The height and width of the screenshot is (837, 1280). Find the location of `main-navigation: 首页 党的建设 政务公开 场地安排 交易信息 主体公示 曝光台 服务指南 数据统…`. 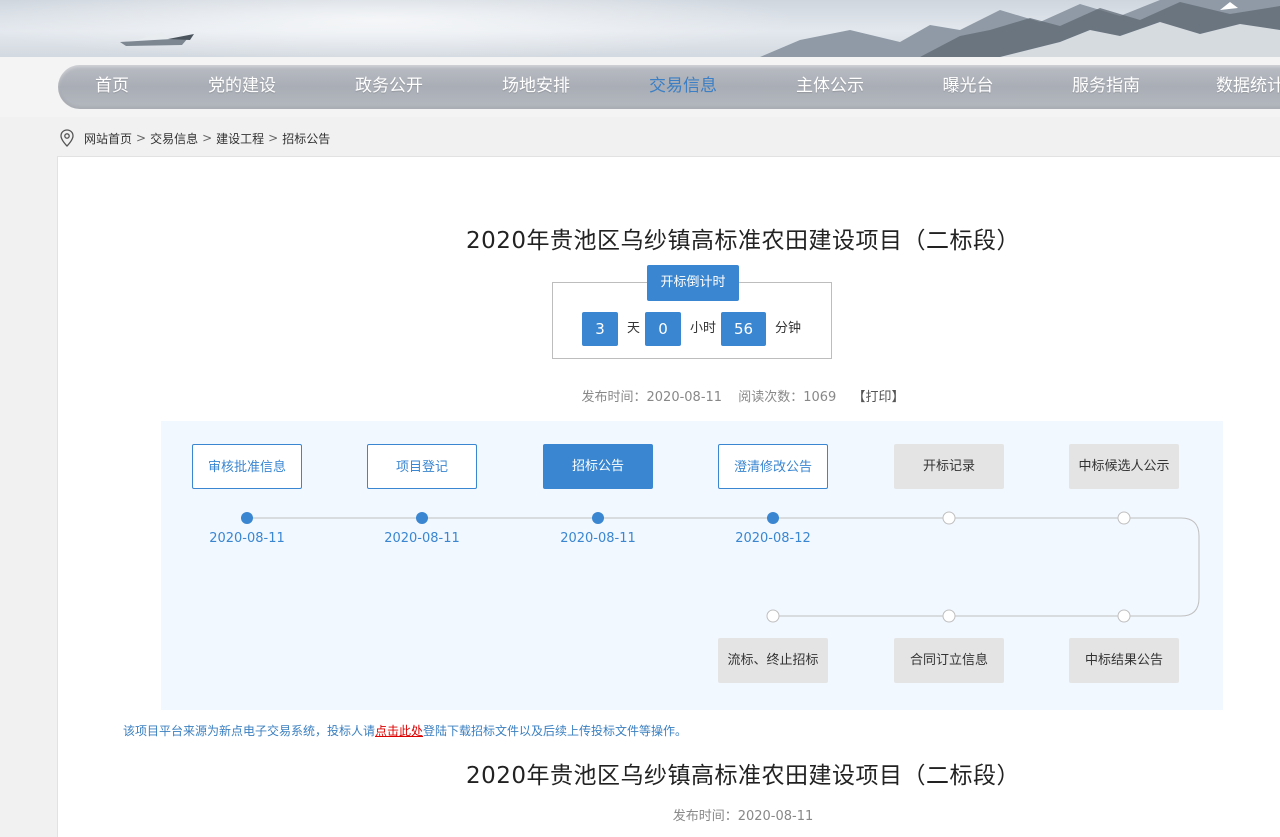

main-navigation: 首页 党的建设 政务公开 场地安排 交易信息 主体公示 曝光台 服务指南 数据统… is located at coordinates (640, 87).